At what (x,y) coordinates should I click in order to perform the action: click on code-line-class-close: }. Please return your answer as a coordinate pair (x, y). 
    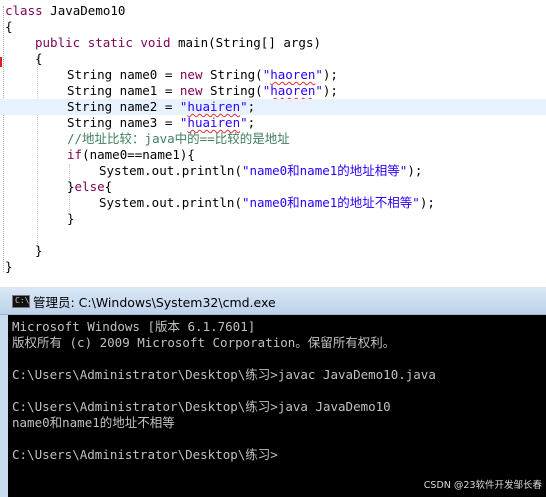
    Looking at the image, I should click on (9, 266).